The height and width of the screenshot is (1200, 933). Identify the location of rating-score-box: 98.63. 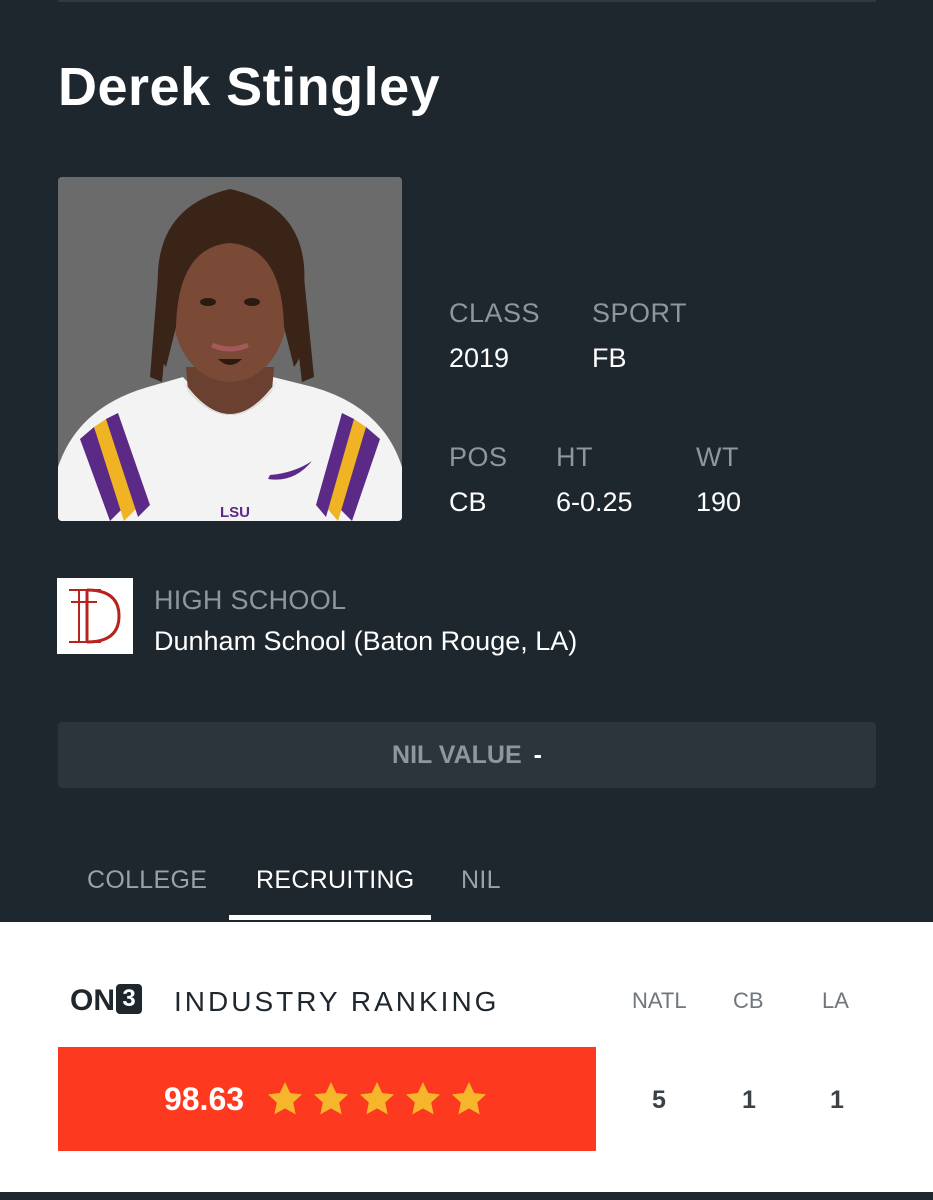
(327, 1099).